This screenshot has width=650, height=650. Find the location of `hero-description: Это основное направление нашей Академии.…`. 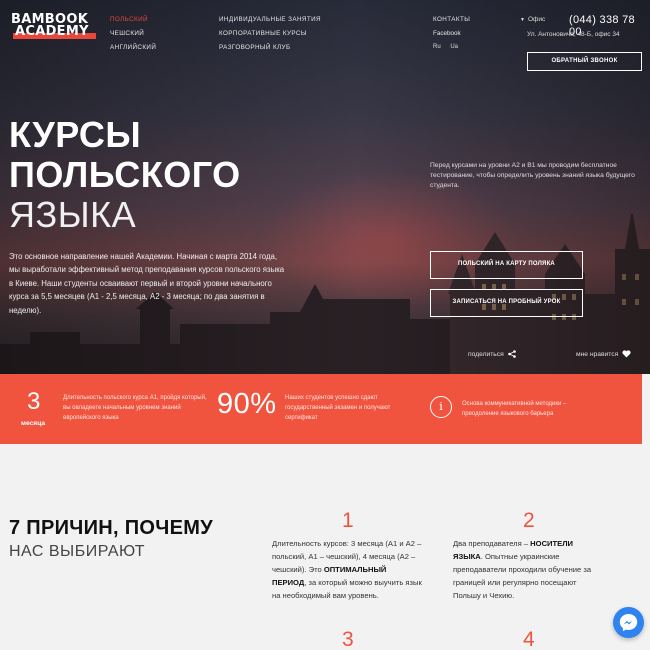

hero-description: Это основное направление нашей Академии.… is located at coordinates (147, 283).